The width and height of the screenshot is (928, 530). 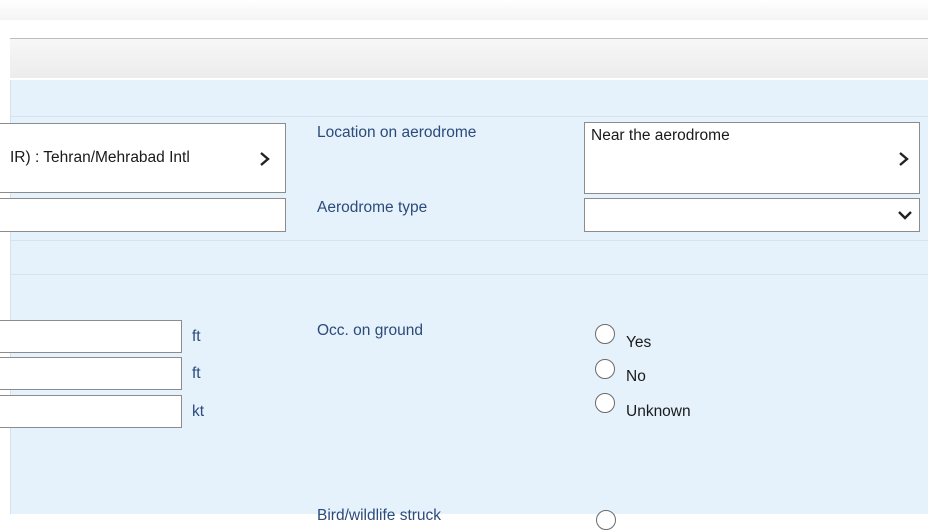 I want to click on aerodrome-selector: IR) : Tehran/Mehrabad Intl, so click(x=143, y=158).